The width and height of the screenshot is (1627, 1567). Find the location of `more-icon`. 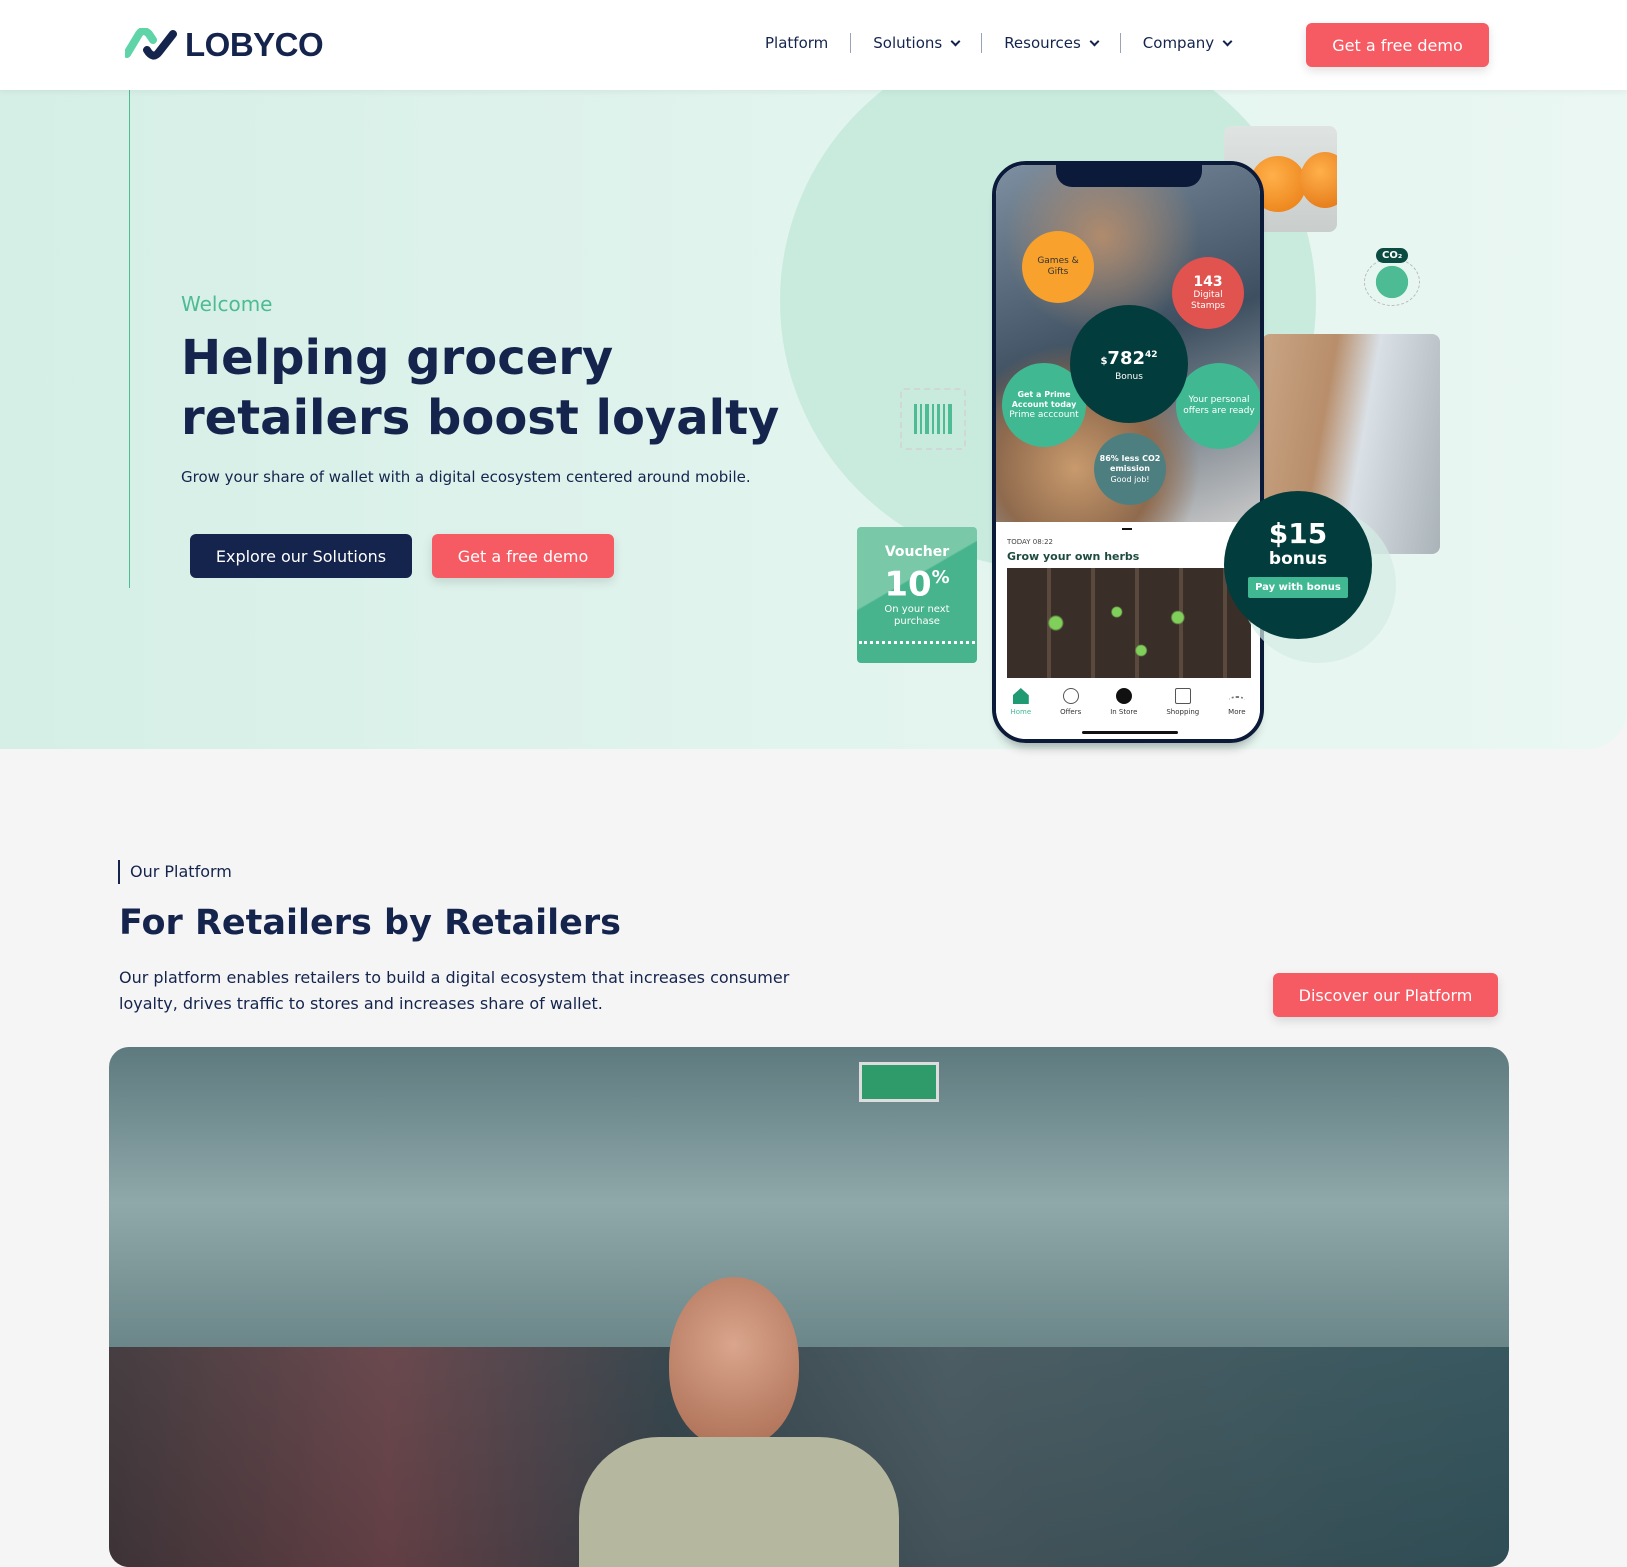

more-icon is located at coordinates (1236, 700).